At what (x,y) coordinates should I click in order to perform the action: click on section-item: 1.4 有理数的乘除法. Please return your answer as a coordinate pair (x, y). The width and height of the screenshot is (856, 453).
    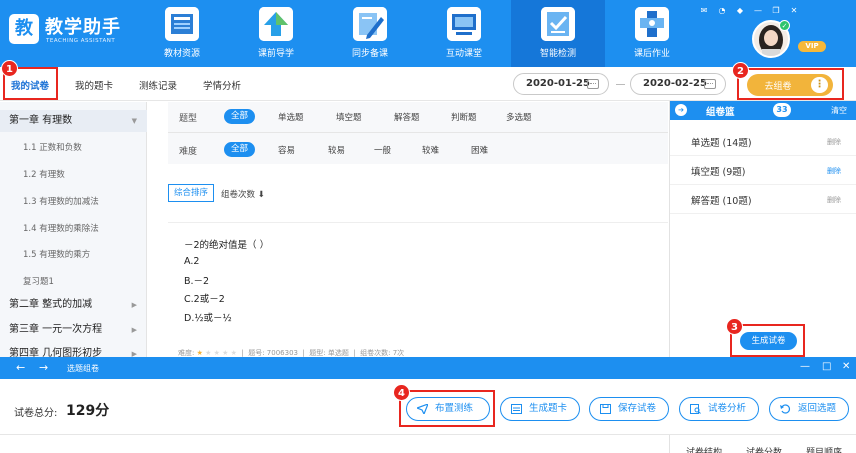
    Looking at the image, I should click on (61, 228).